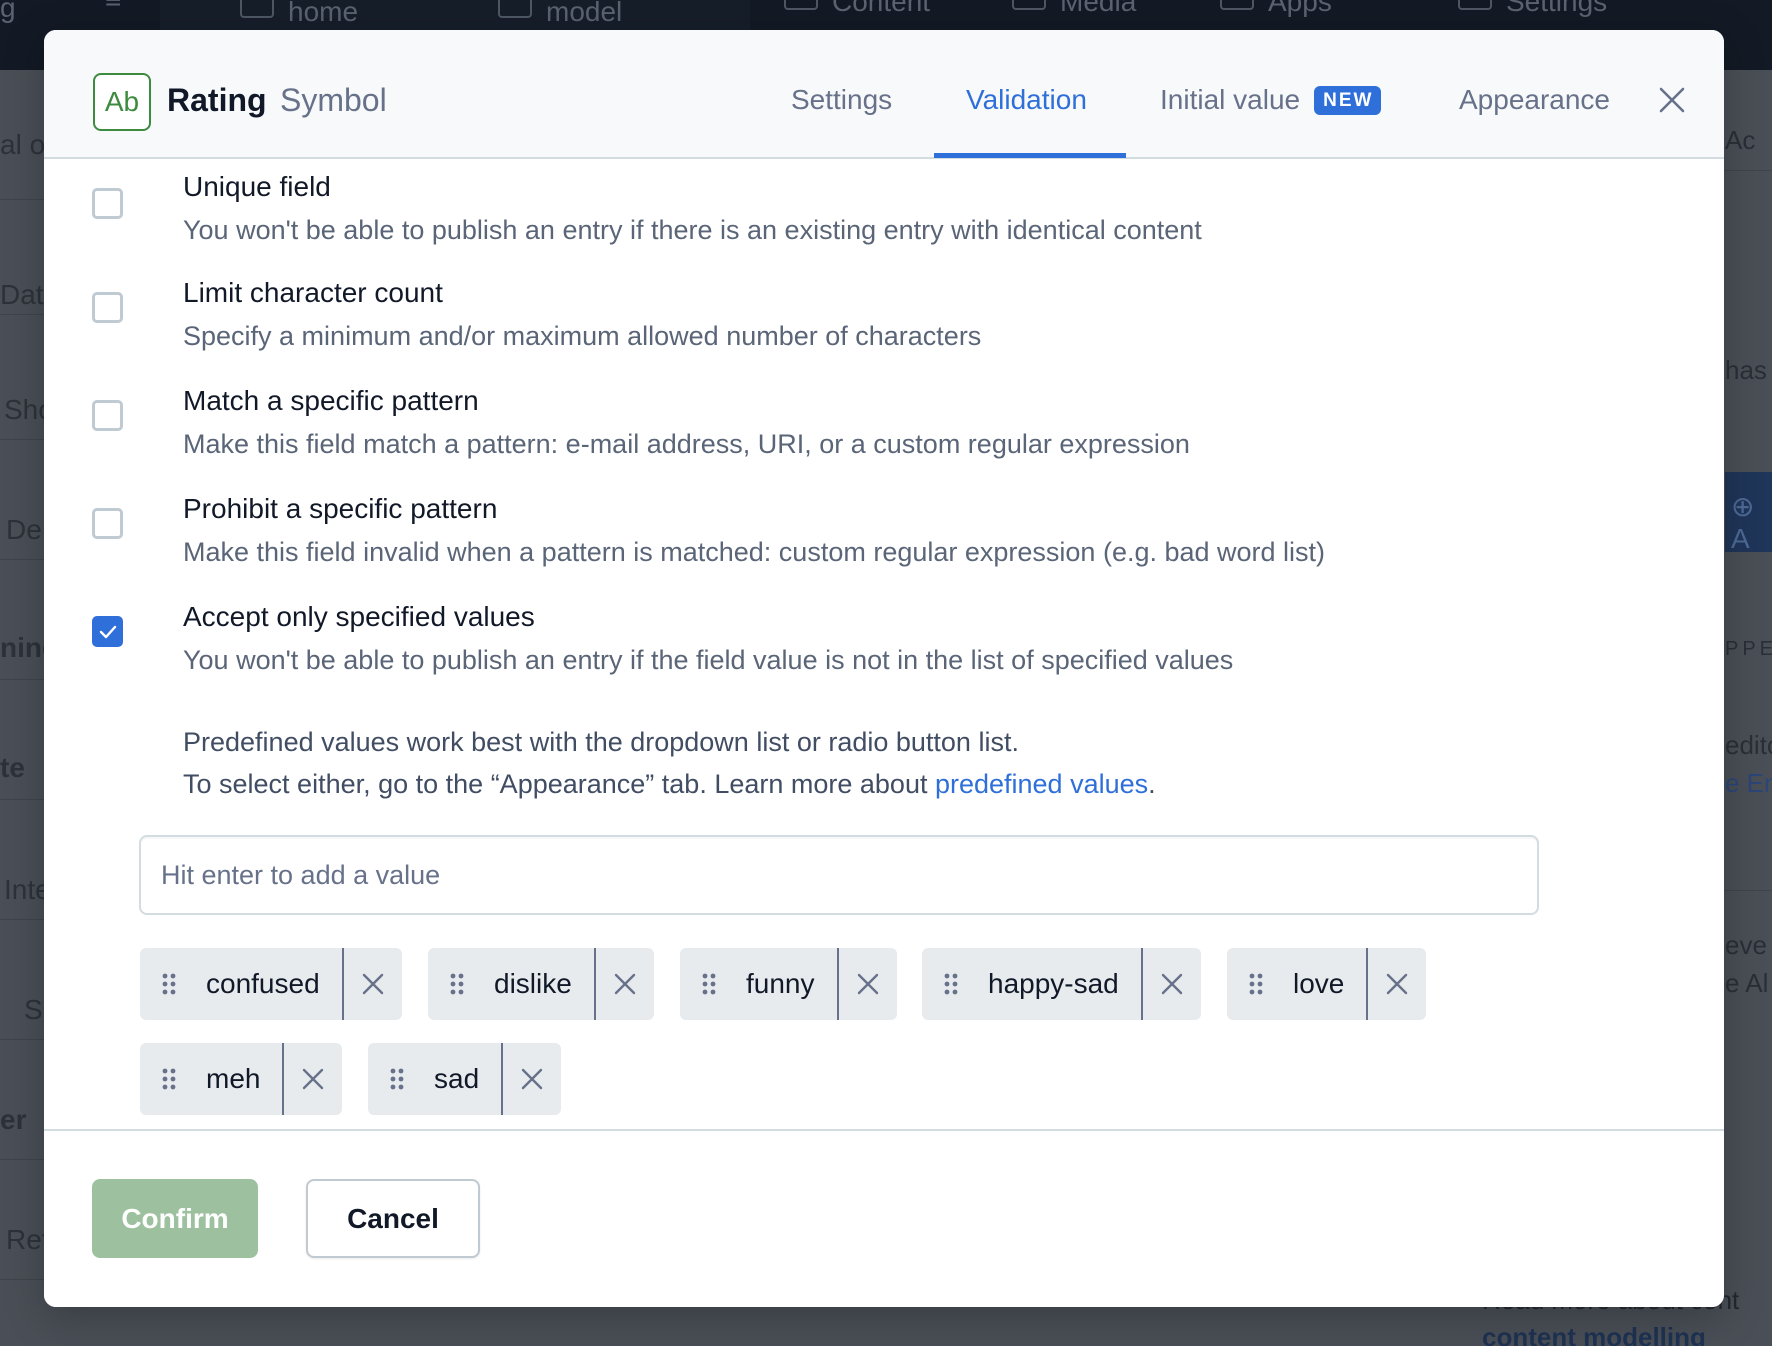 The width and height of the screenshot is (1772, 1346). I want to click on tab-appearance: Appearance, so click(1534, 100).